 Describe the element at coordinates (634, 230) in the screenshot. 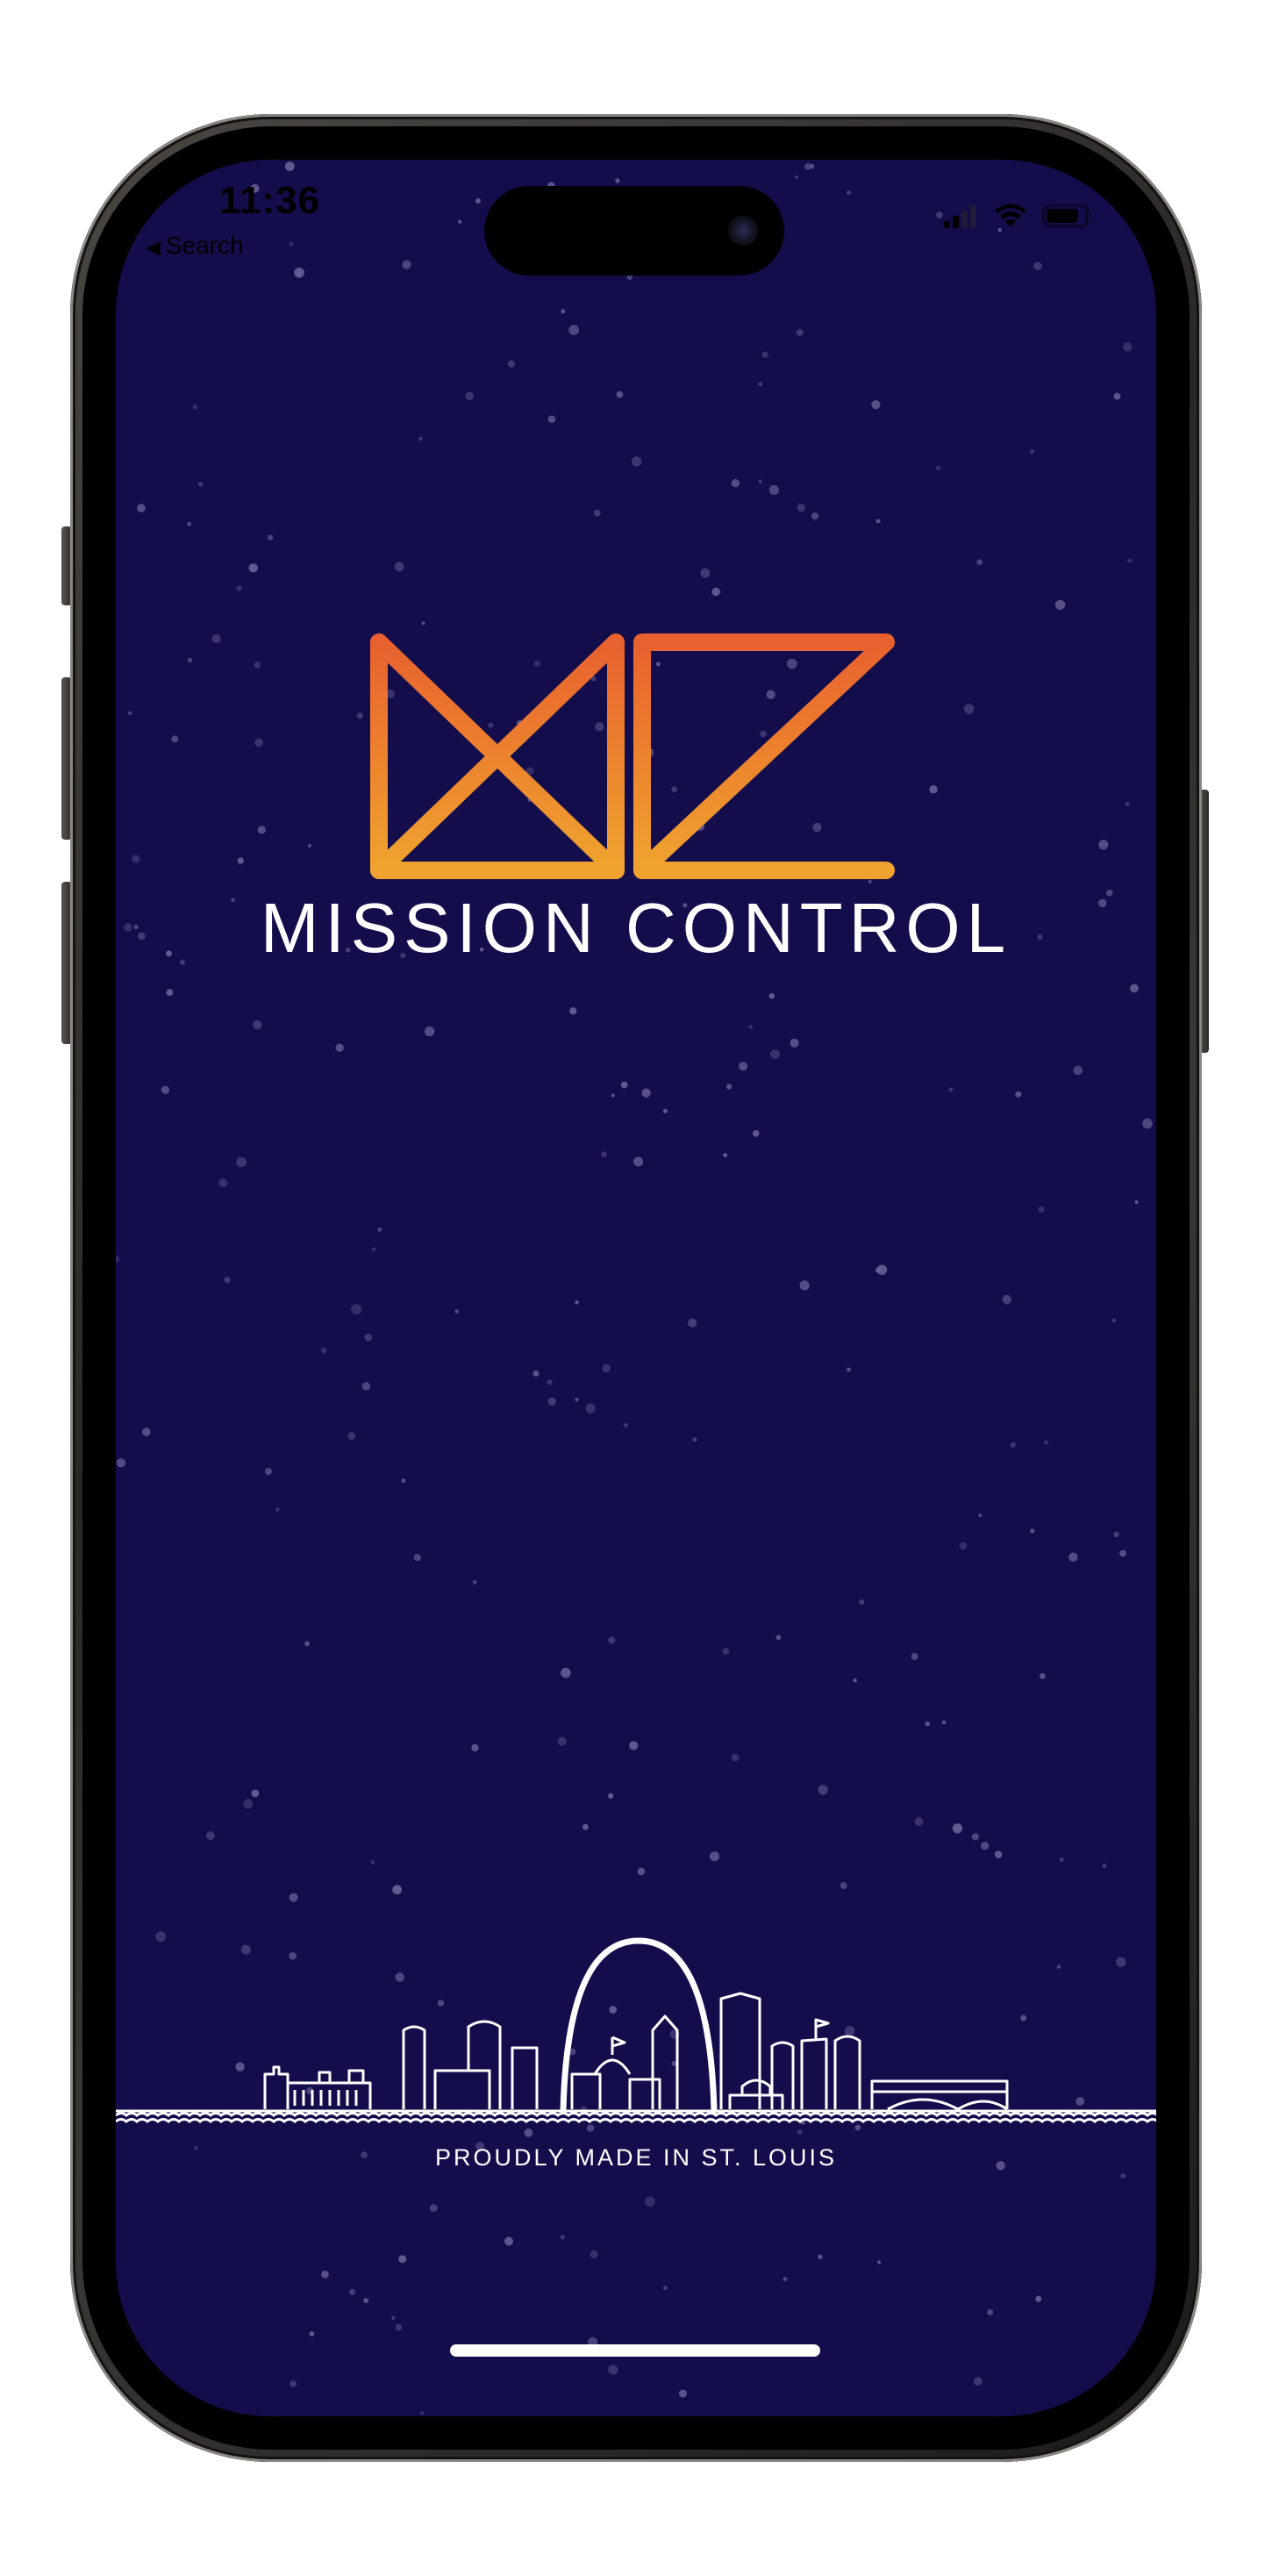

I see `dynamic-island` at that location.